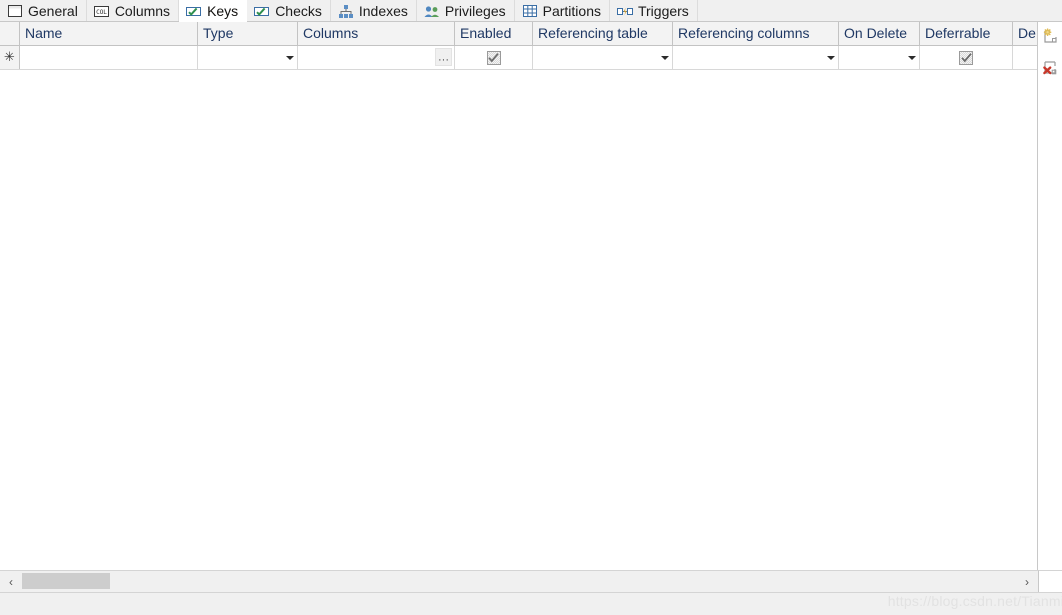 This screenshot has height=615, width=1062. Describe the element at coordinates (663, 11) in the screenshot. I see `tab-label: Triggers` at that location.